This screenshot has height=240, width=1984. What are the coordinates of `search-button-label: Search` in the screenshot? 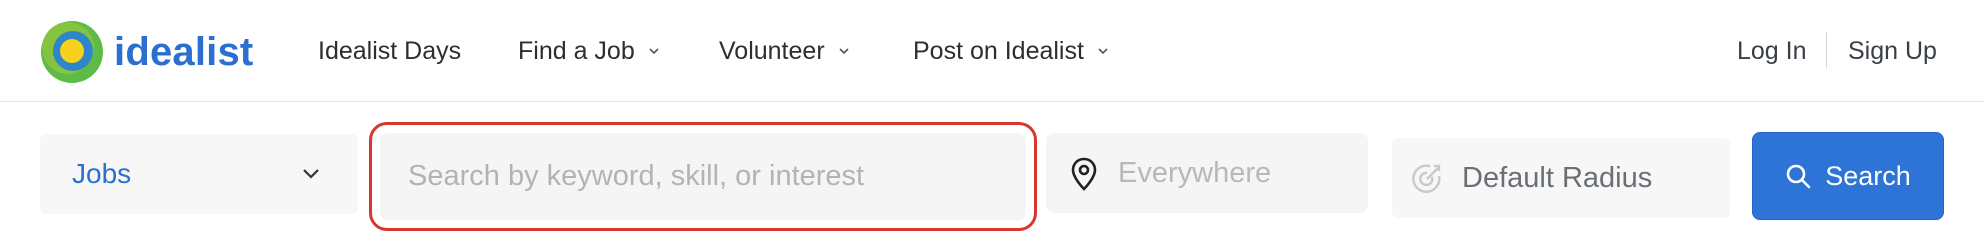 It's located at (1868, 175).